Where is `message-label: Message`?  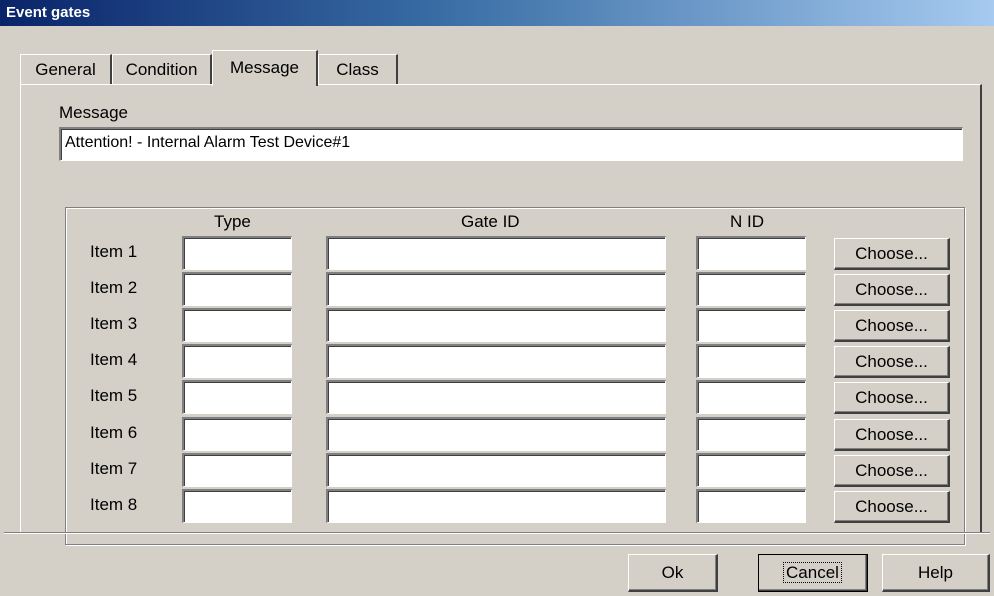
message-label: Message is located at coordinates (93, 112).